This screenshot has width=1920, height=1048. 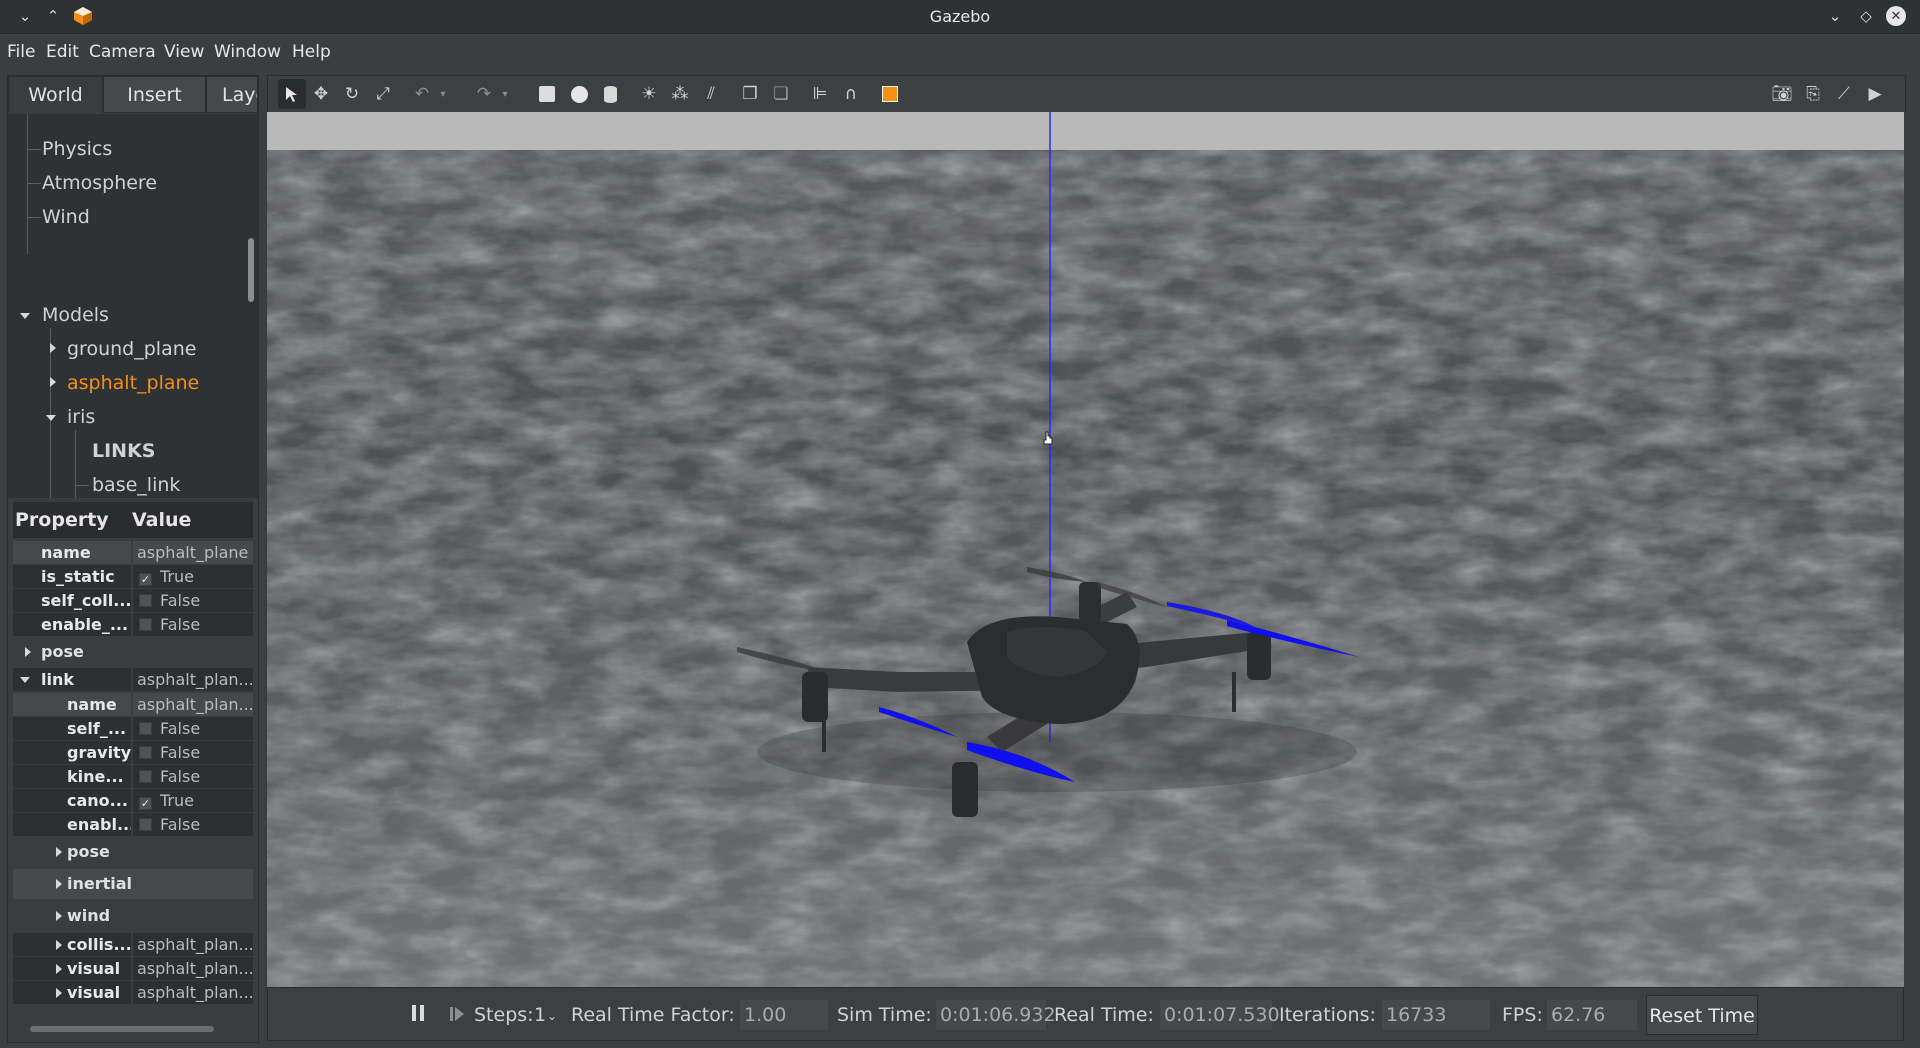 I want to click on scale-mode-icon: ⤢, so click(x=383, y=94).